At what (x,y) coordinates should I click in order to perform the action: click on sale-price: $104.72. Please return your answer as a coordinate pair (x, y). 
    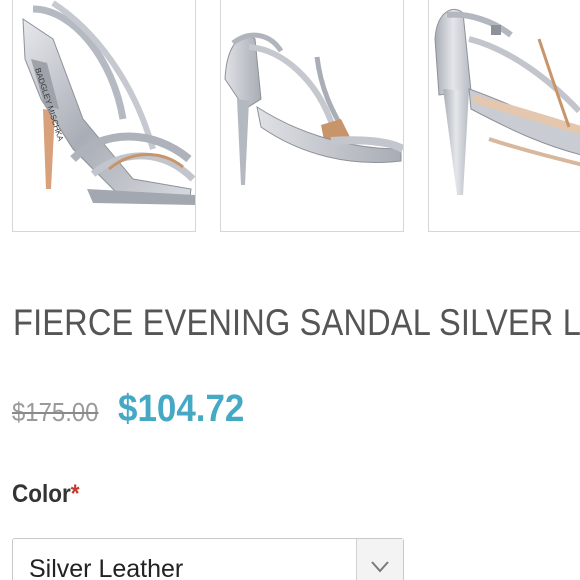
    Looking at the image, I should click on (181, 409).